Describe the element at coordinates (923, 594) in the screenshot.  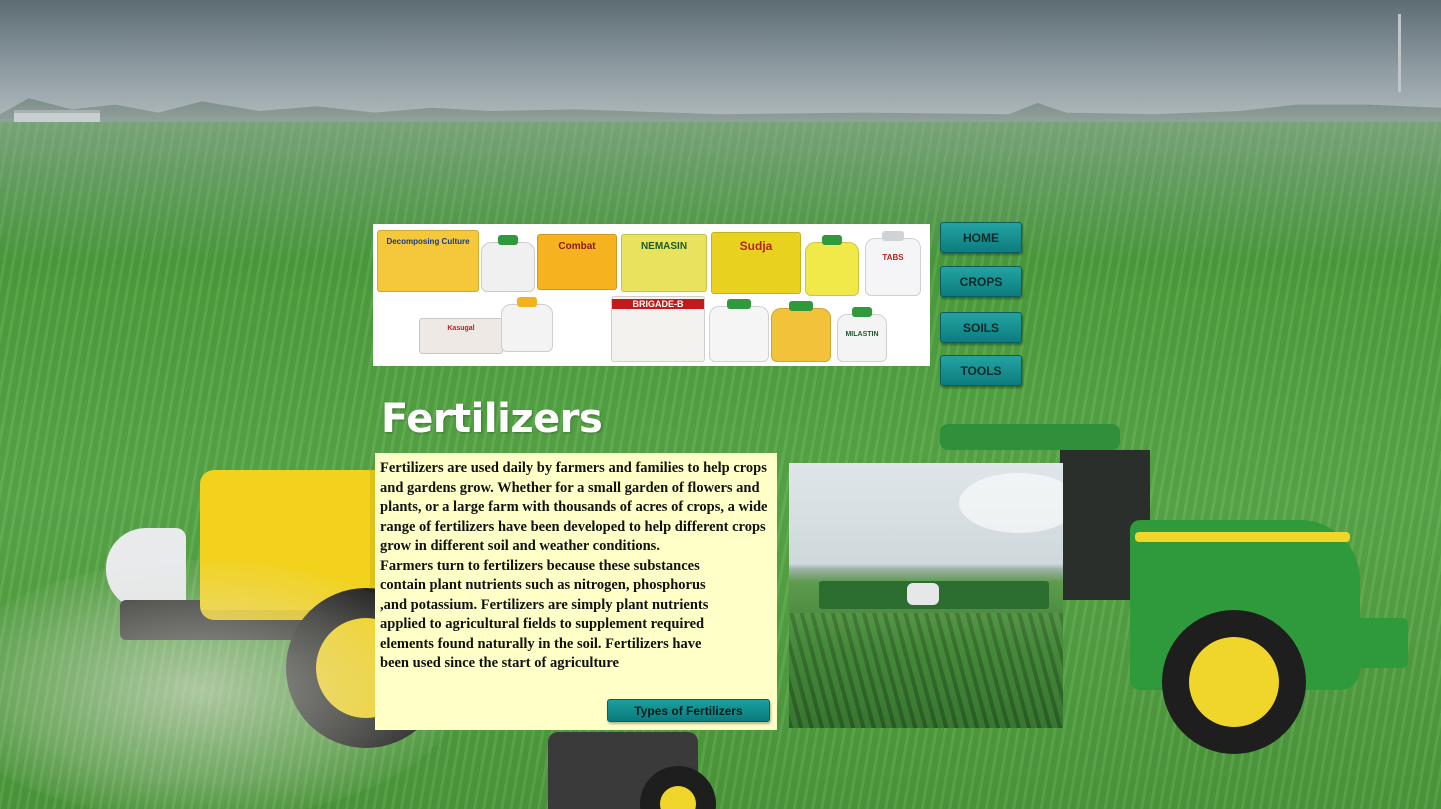
I see `photo-sprayer-tank` at that location.